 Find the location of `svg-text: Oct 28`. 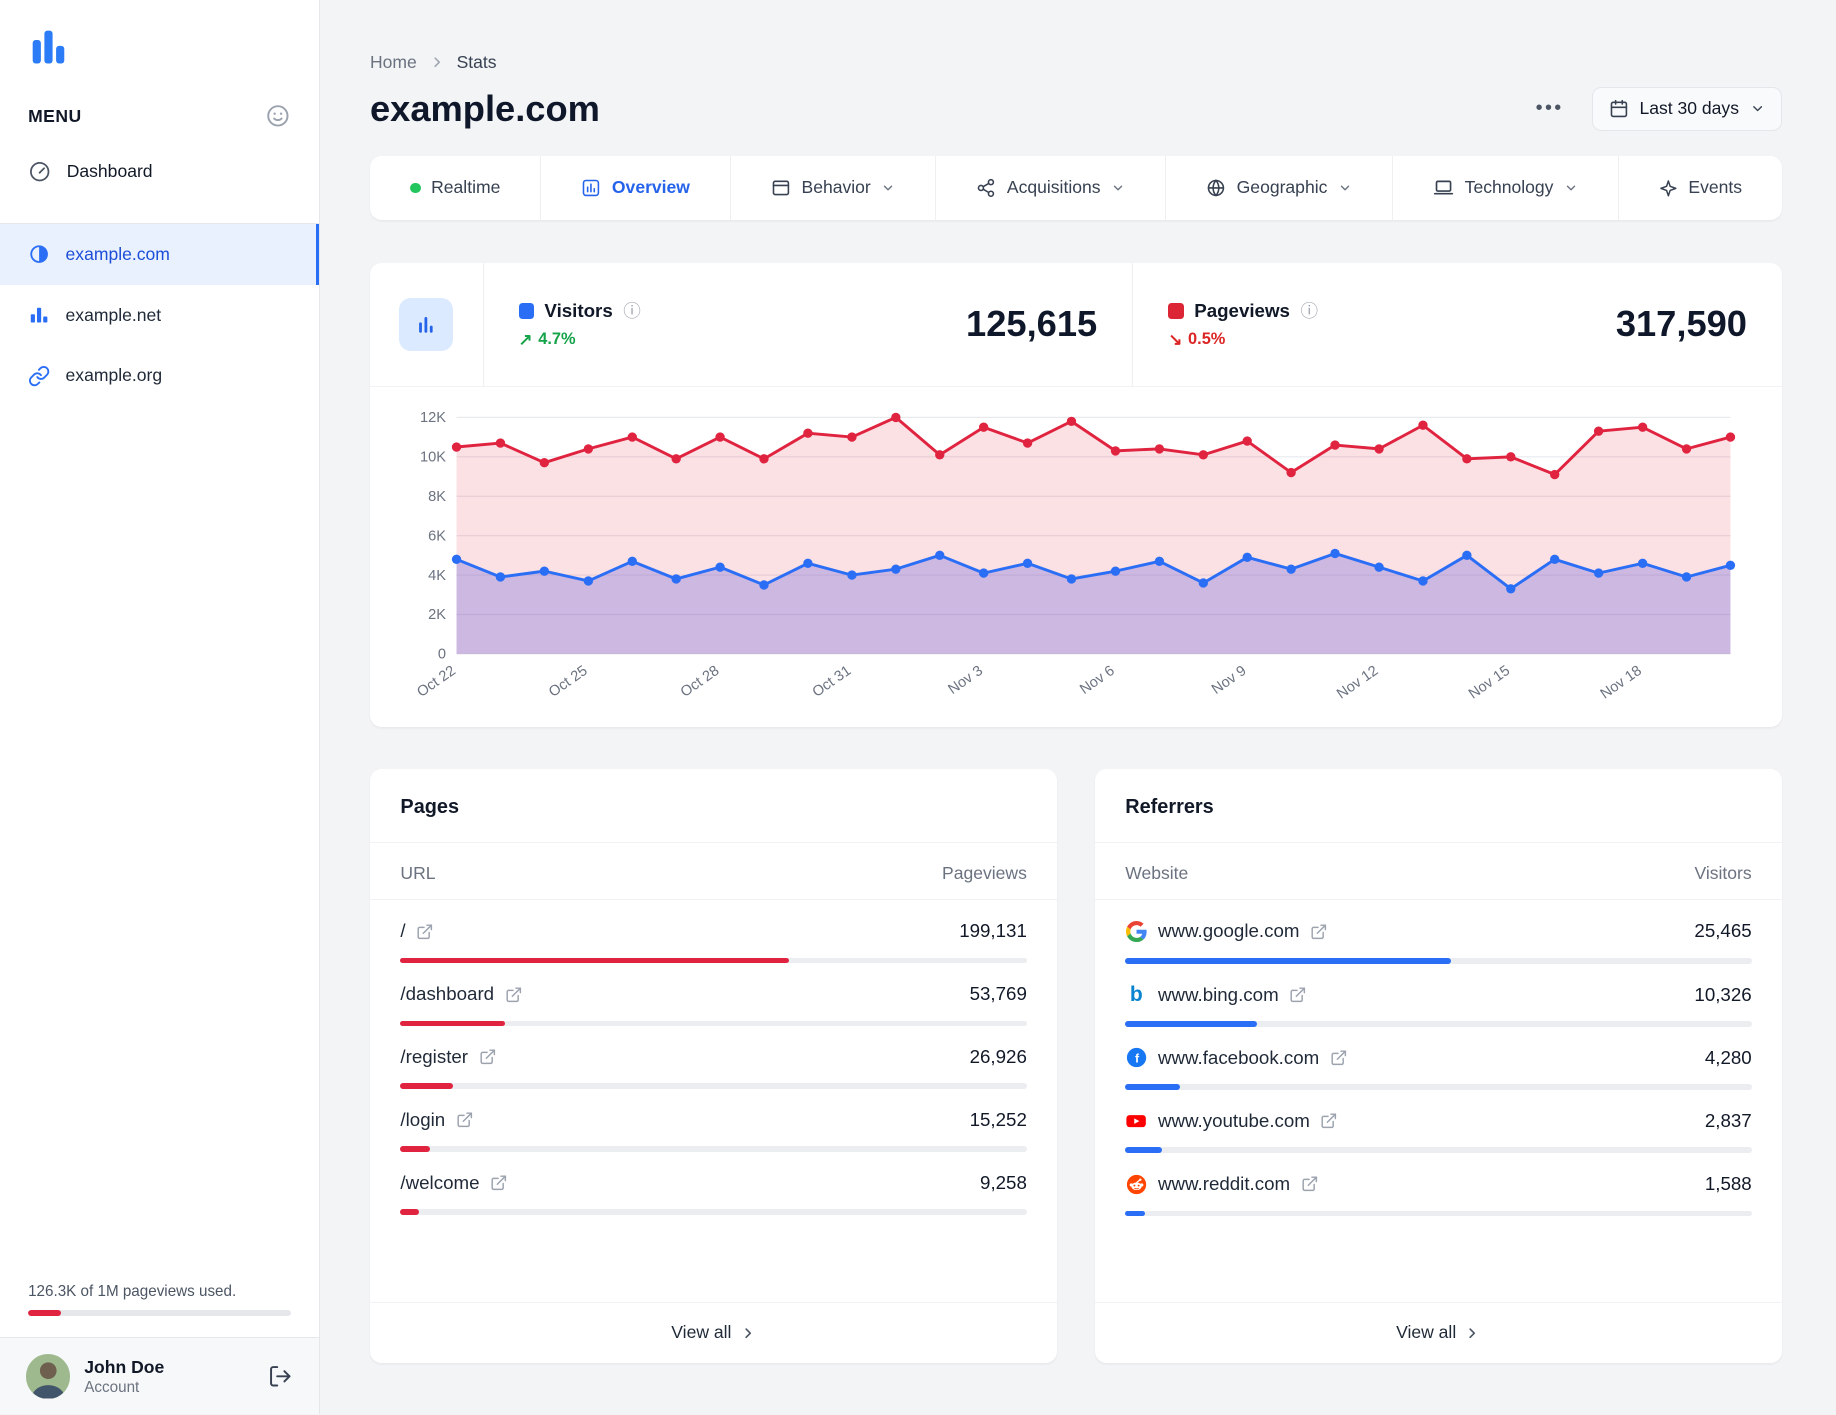

svg-text: Oct 28 is located at coordinates (700, 682).